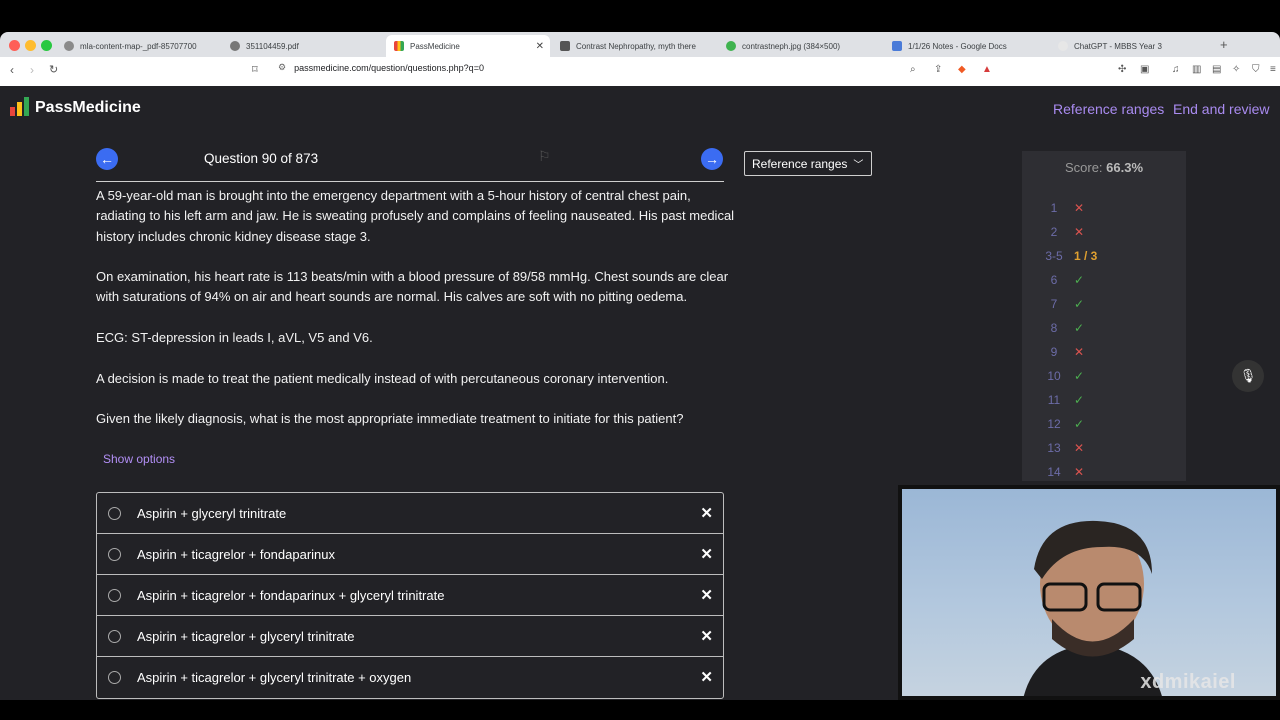 The height and width of the screenshot is (720, 1280). What do you see at coordinates (1104, 306) in the screenshot?
I see `score-row: 7 ✓` at bounding box center [1104, 306].